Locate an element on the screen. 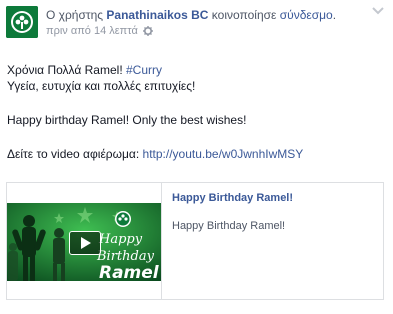  thumbnail-text-line-2: Birthday is located at coordinates (125, 256).